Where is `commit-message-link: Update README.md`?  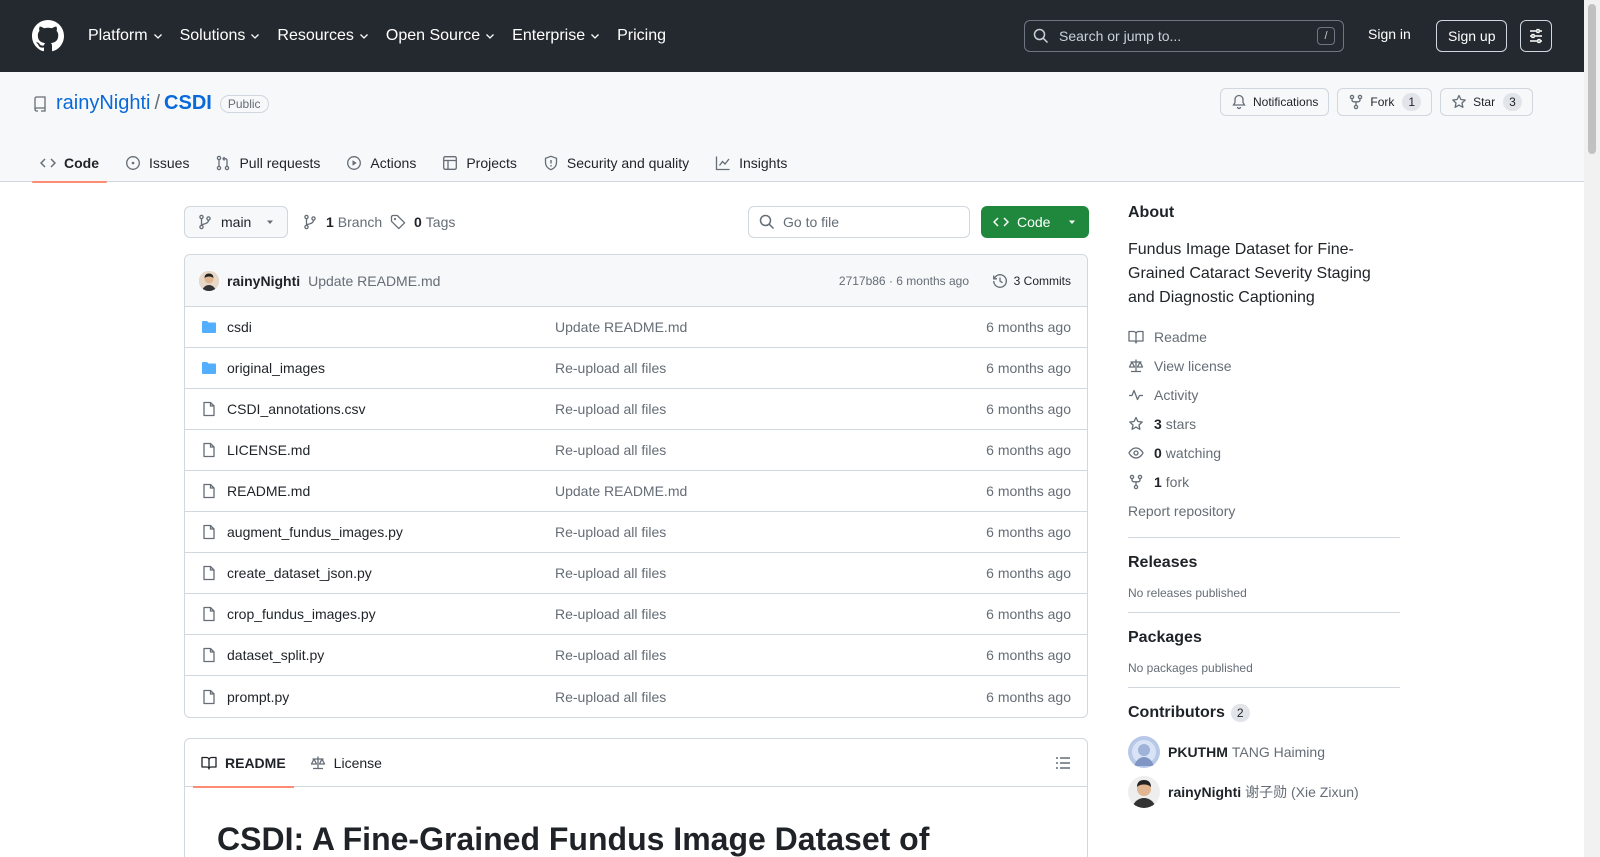
commit-message-link: Update README.md is located at coordinates (374, 281).